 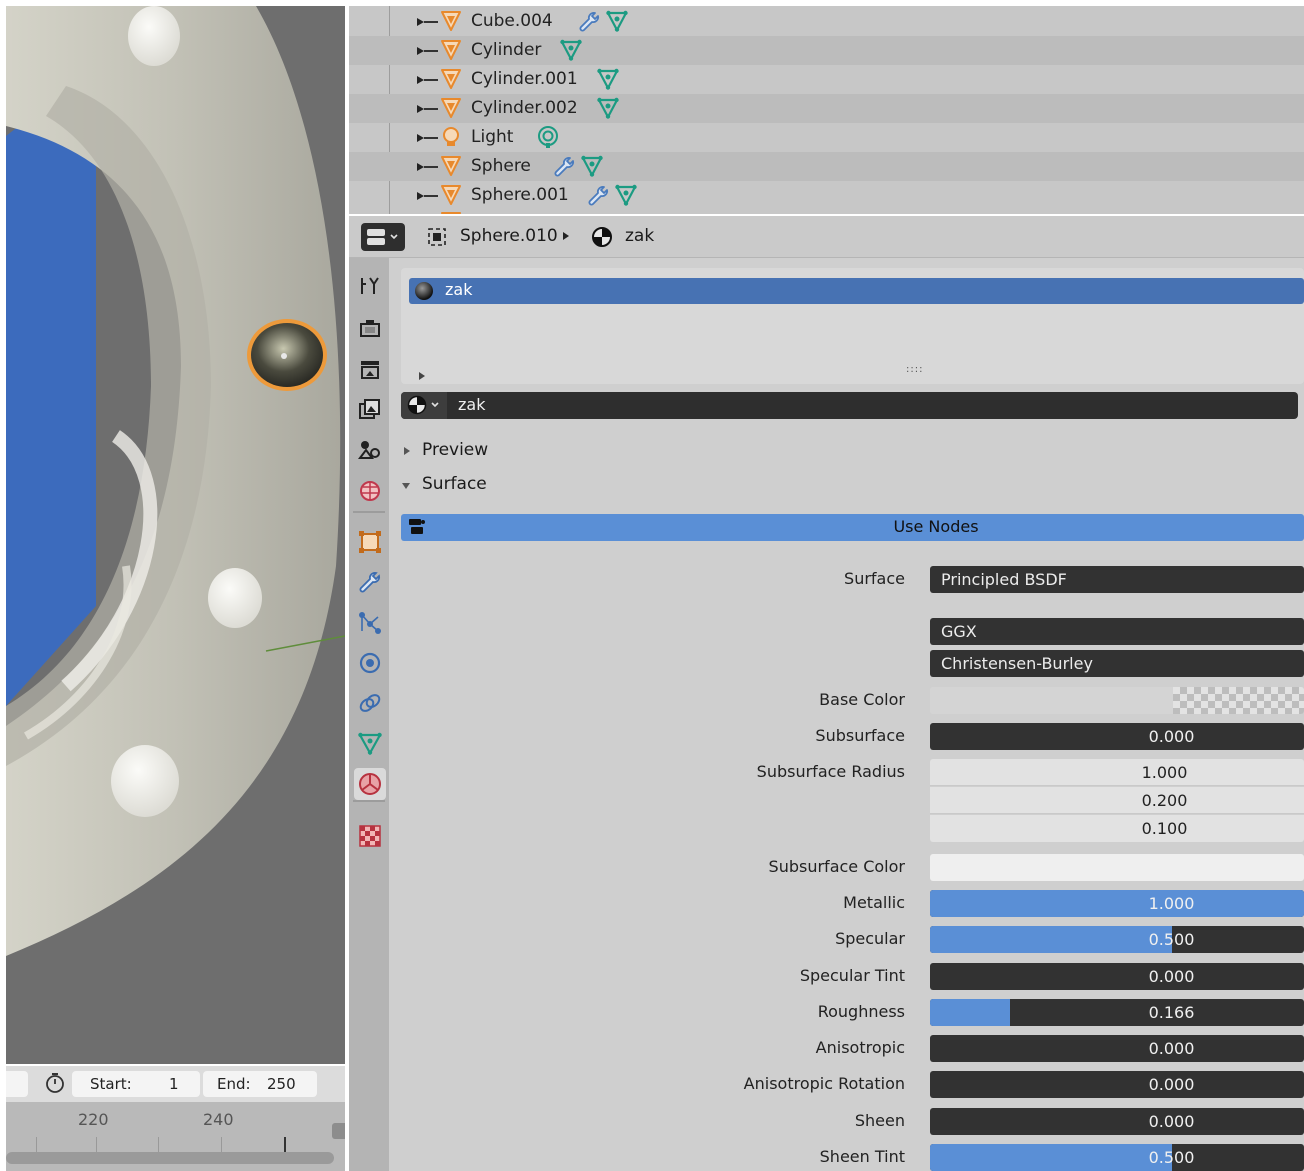 What do you see at coordinates (1117, 700) in the screenshot?
I see `base-color-swatch` at bounding box center [1117, 700].